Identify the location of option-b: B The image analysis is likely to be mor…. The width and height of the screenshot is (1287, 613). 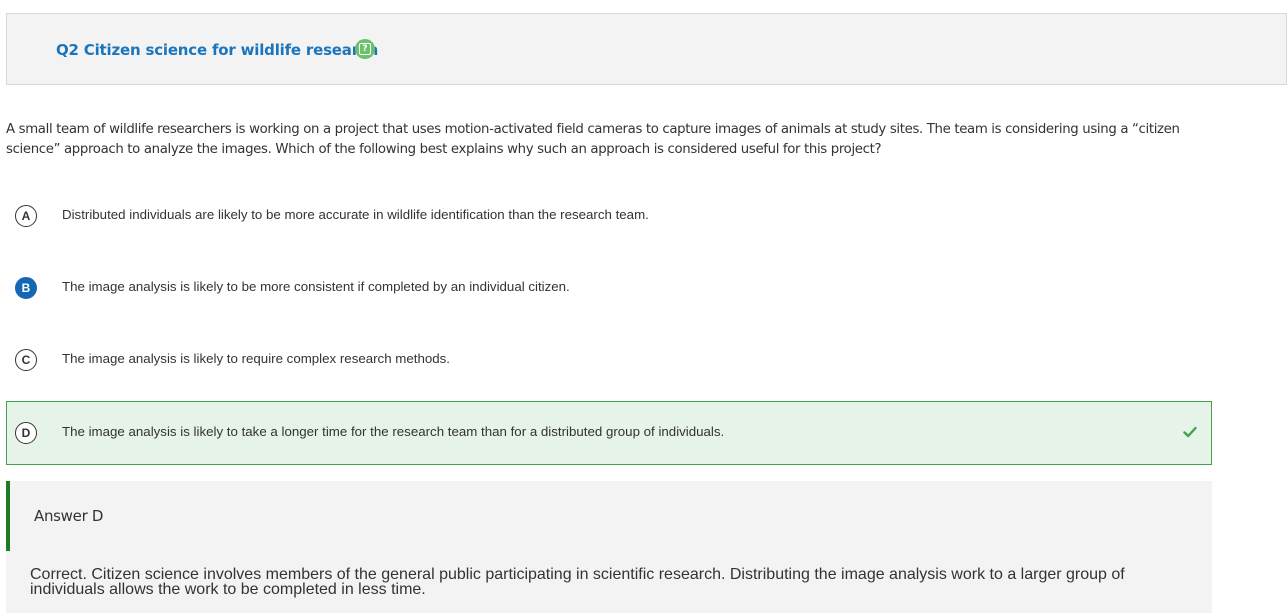
(609, 288).